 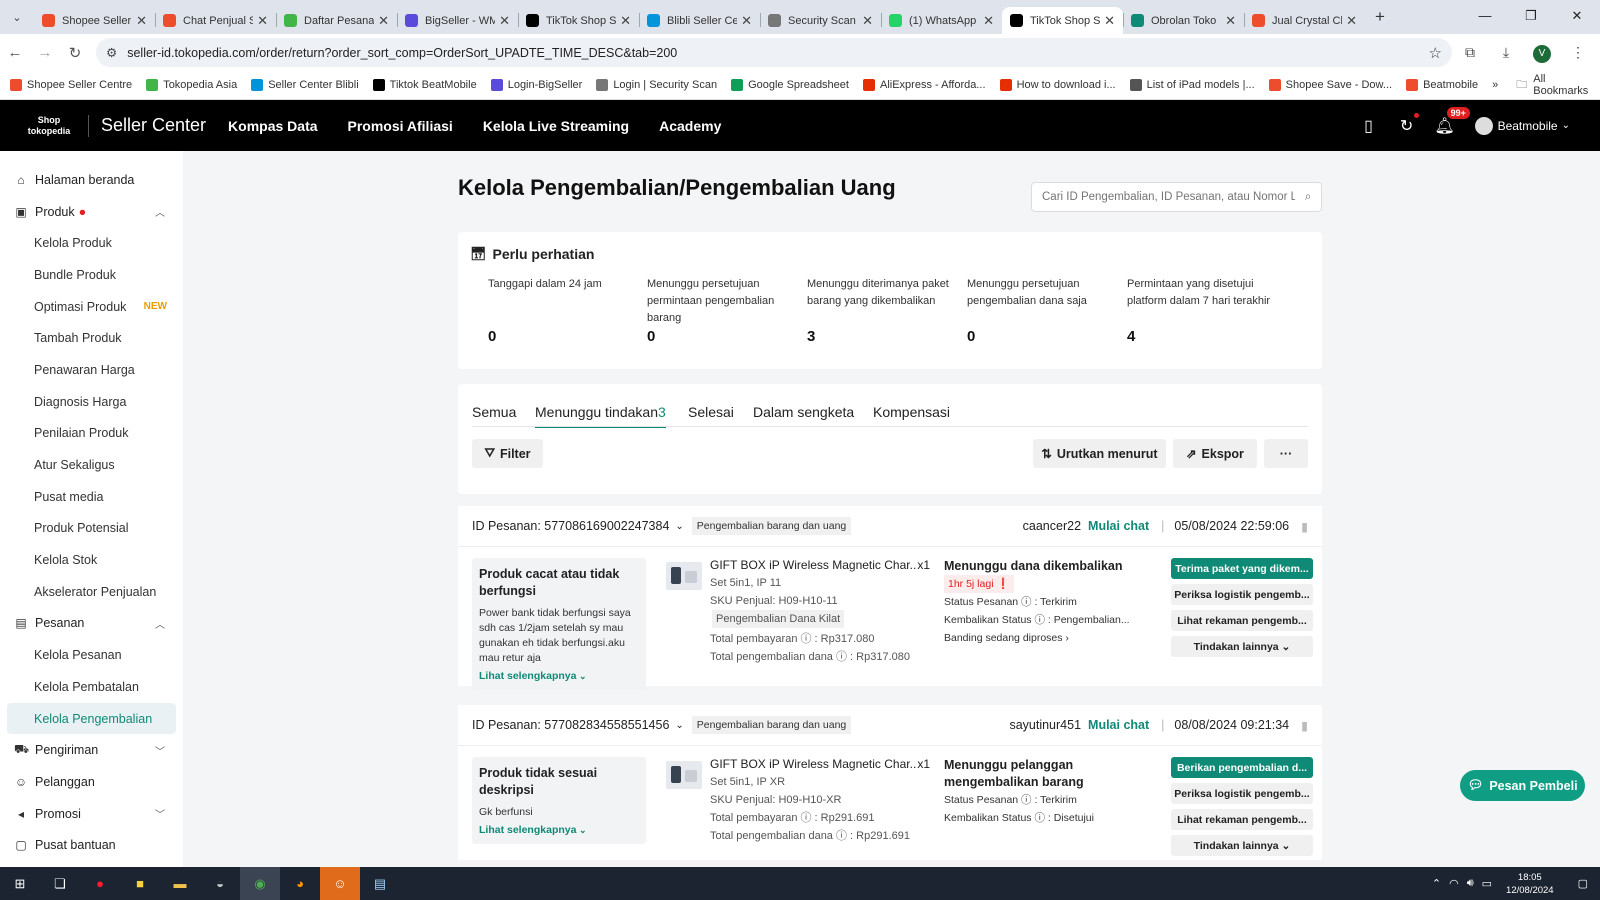 What do you see at coordinates (1542, 53) in the screenshot?
I see `profile-avatar: V` at bounding box center [1542, 53].